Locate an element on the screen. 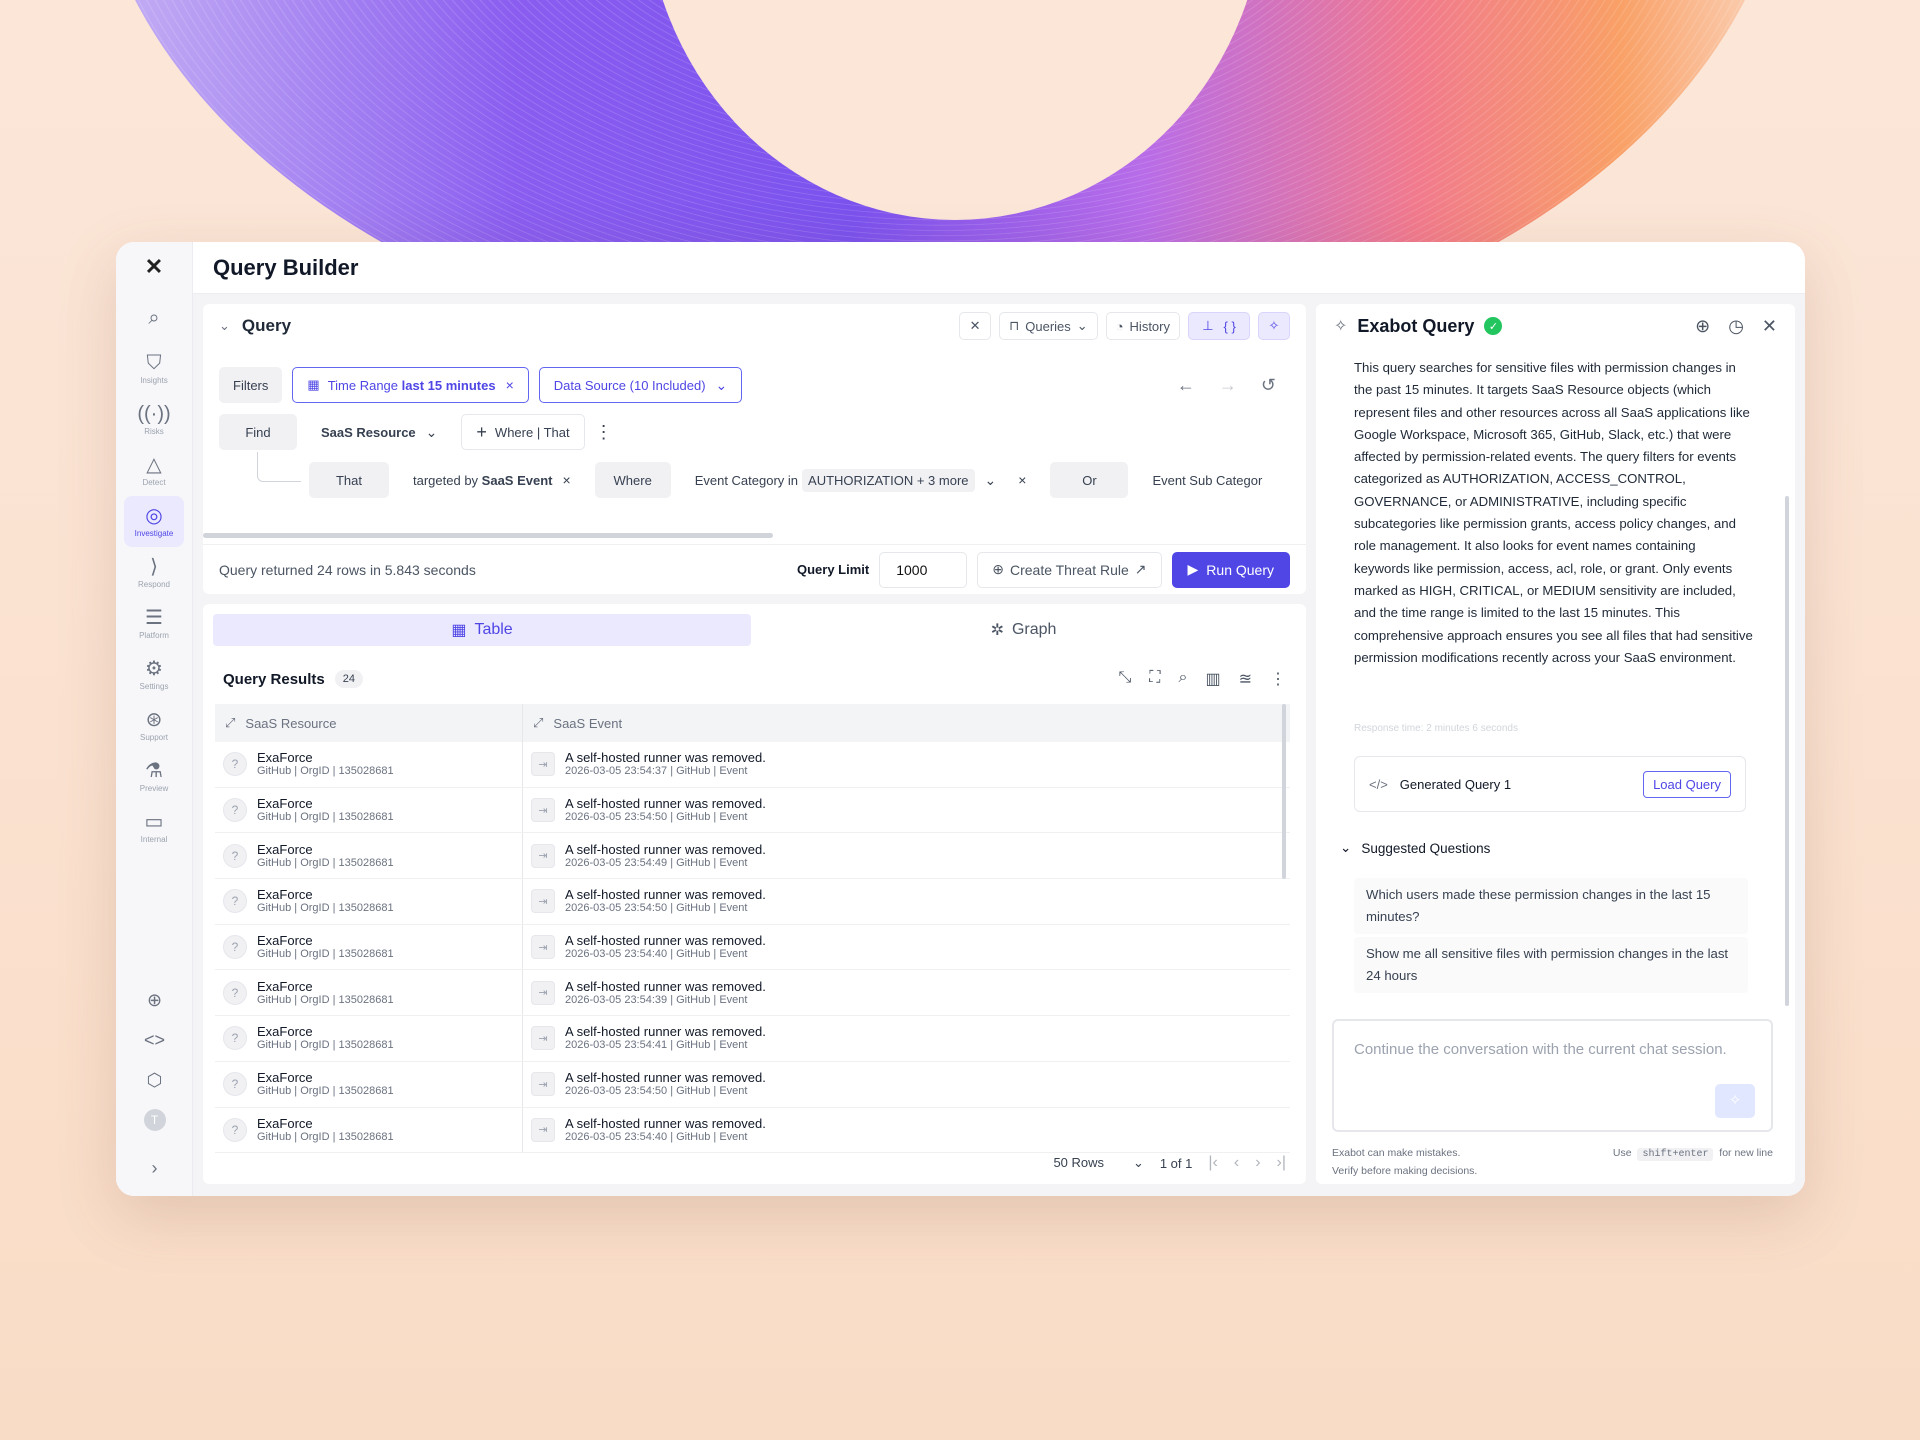 The image size is (1920, 1440). suggested-questions-toggle: ⌄ Suggested Questions is located at coordinates (1415, 848).